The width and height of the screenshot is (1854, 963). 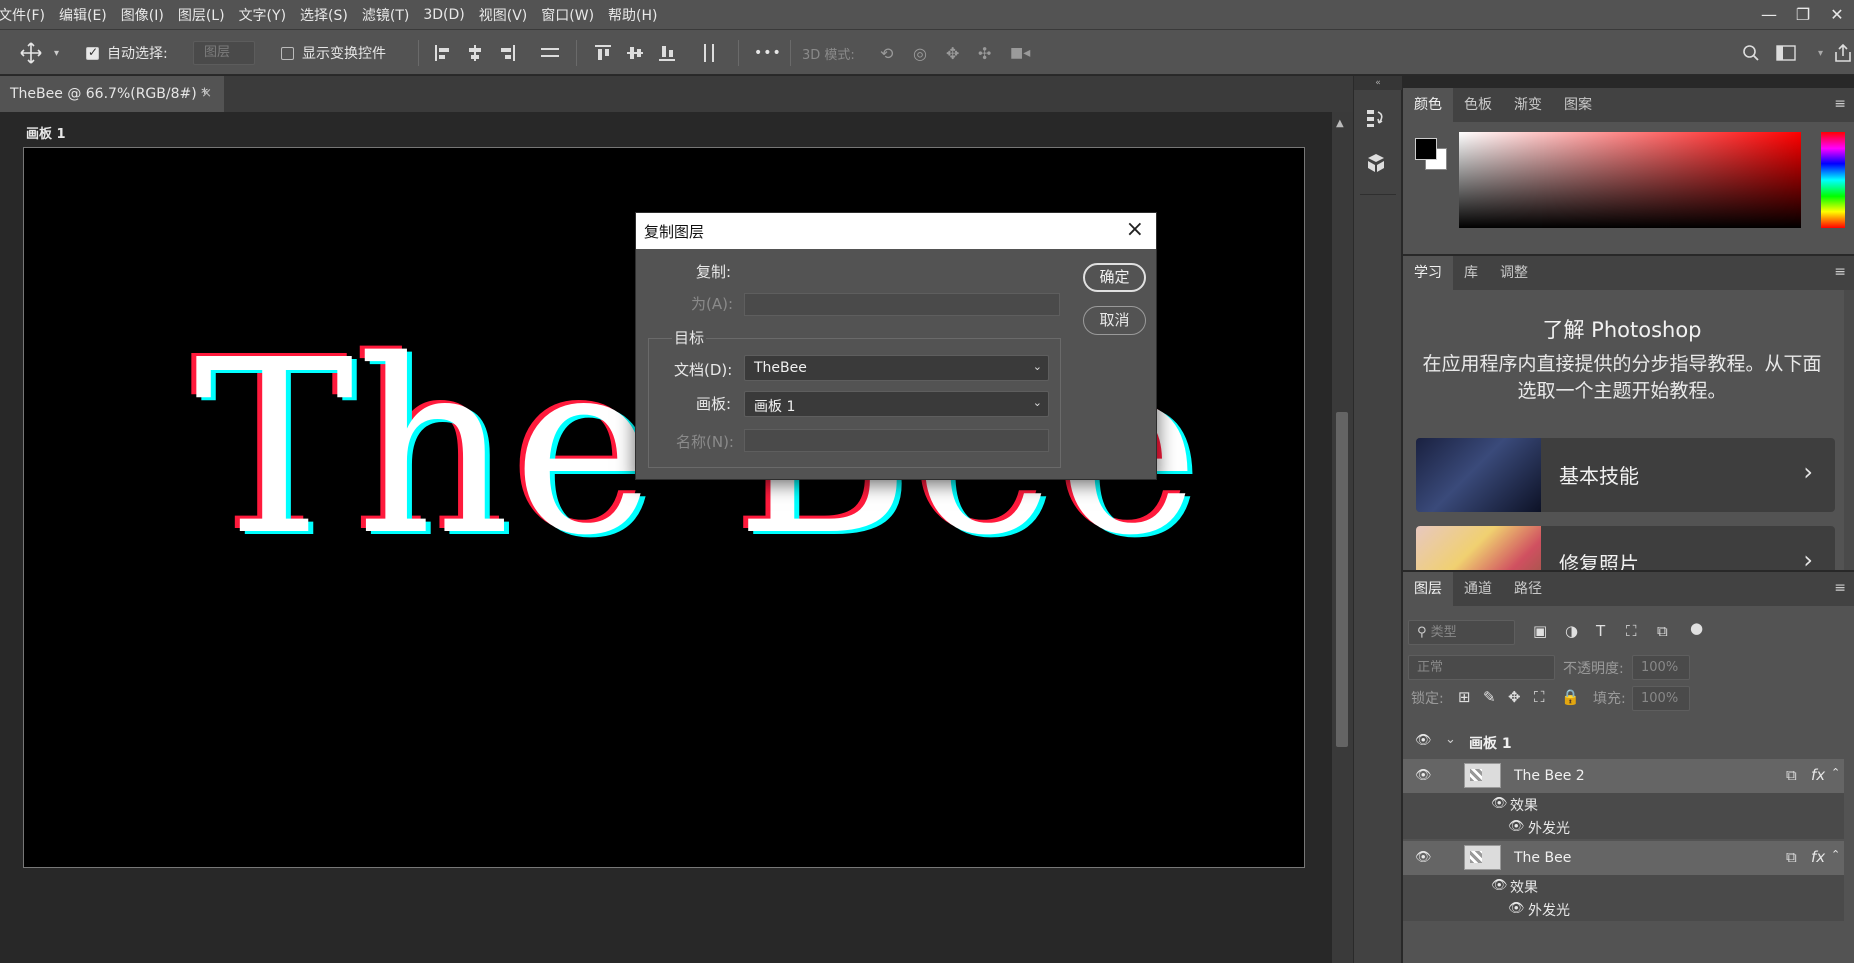 What do you see at coordinates (1625, 548) in the screenshot?
I see `learn-card-fix-photo: 修复照片 ›` at bounding box center [1625, 548].